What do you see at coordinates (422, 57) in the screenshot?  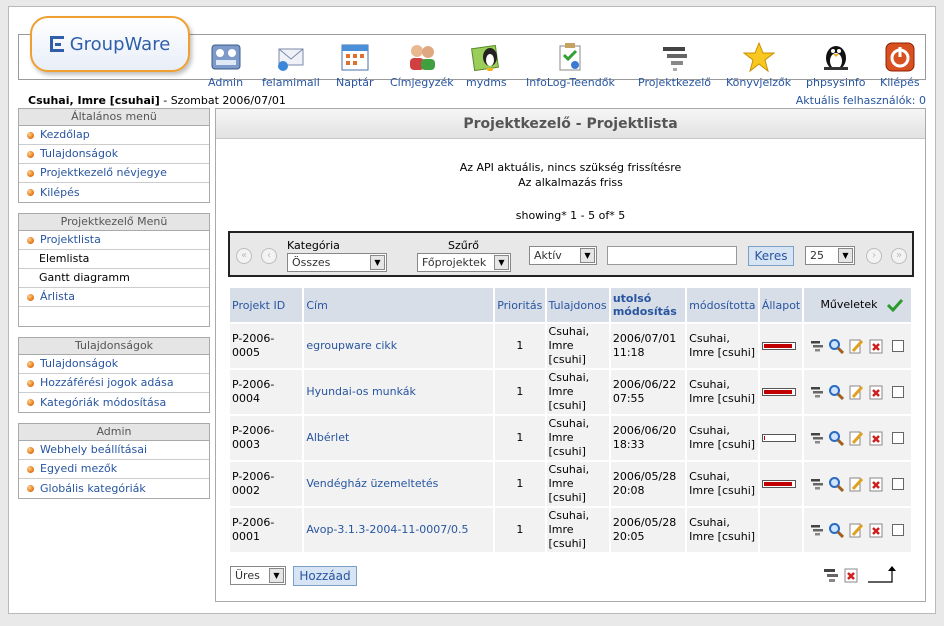 I see `addressbook-icon` at bounding box center [422, 57].